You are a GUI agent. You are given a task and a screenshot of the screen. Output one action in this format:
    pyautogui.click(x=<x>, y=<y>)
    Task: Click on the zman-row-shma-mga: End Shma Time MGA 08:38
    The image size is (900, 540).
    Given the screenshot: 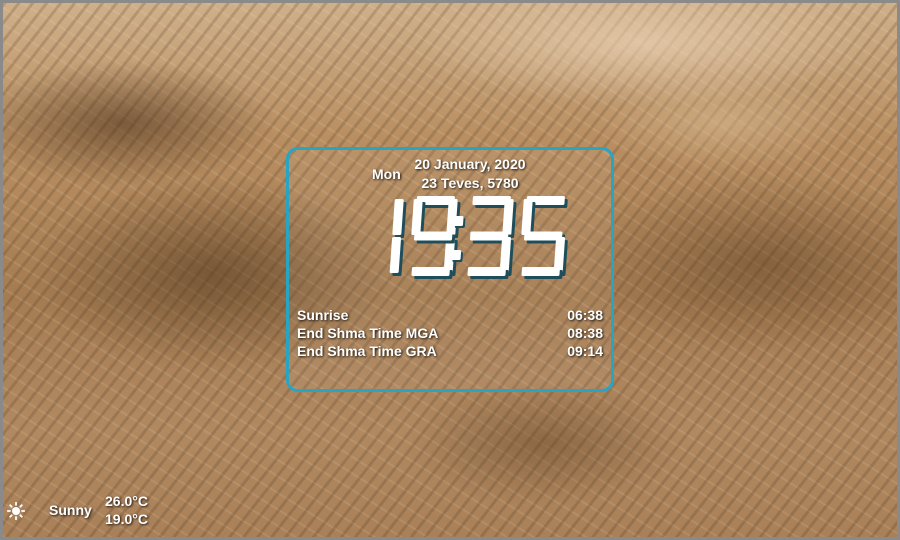 What is the action you would take?
    pyautogui.click(x=450, y=333)
    